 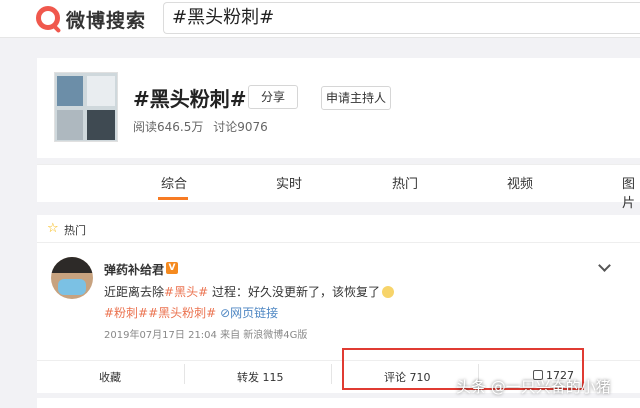 What do you see at coordinates (134, 269) in the screenshot?
I see `user-name: 弹药补给君` at bounding box center [134, 269].